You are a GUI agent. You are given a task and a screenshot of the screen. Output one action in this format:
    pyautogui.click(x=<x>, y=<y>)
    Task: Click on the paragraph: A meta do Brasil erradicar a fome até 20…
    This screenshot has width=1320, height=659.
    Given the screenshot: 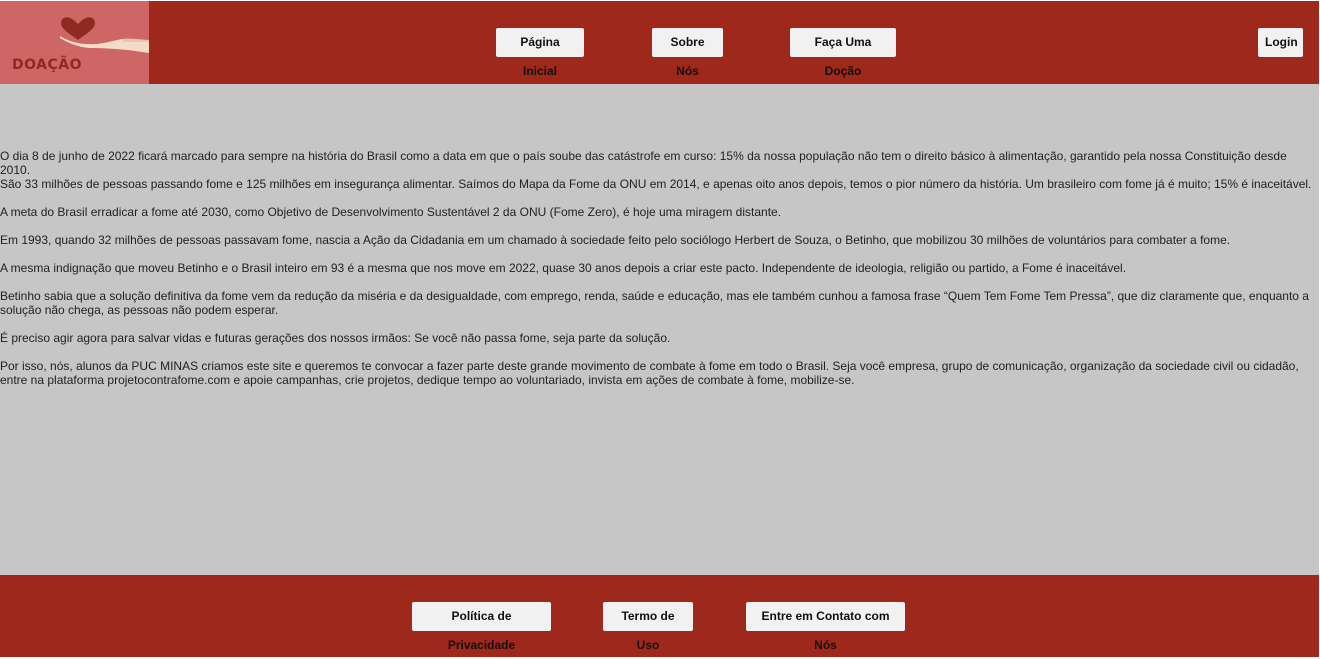 What is the action you would take?
    pyautogui.click(x=391, y=212)
    